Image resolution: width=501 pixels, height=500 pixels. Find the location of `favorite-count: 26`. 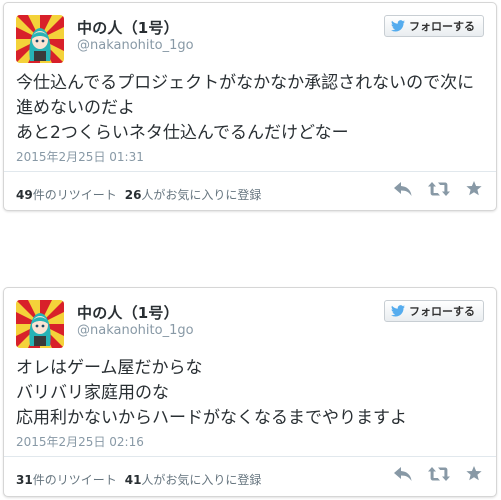

favorite-count: 26 is located at coordinates (133, 195).